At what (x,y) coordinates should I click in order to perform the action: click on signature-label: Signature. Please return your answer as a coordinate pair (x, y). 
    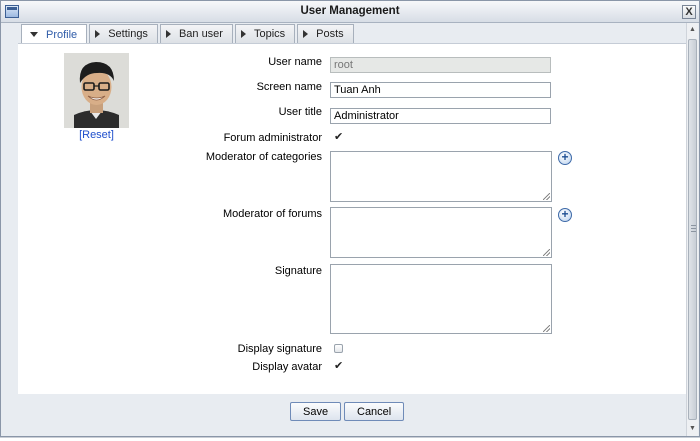
    Looking at the image, I should click on (298, 271).